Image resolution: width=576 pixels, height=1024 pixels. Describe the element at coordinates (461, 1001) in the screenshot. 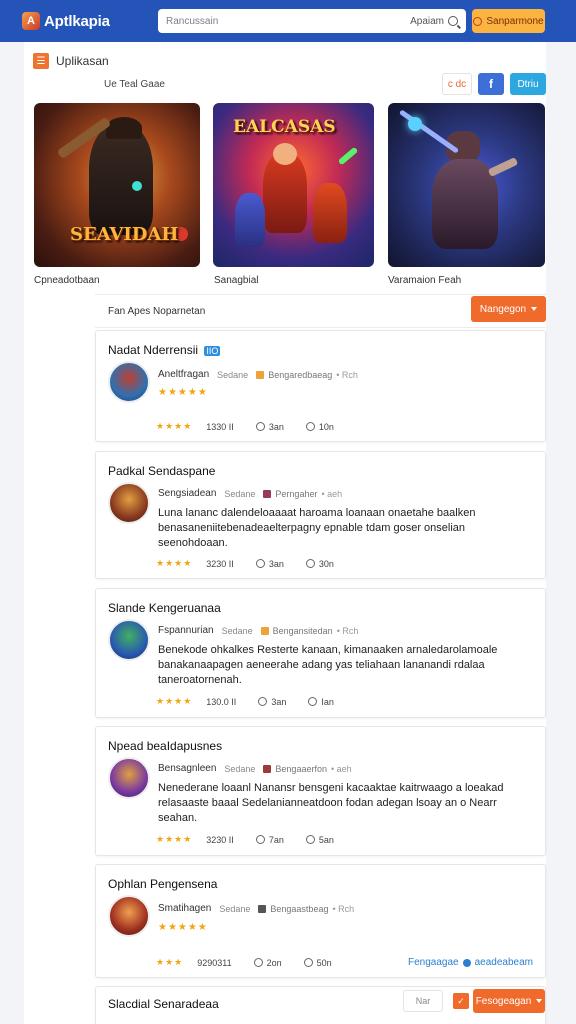

I see `bookmark-icon: ✓` at that location.